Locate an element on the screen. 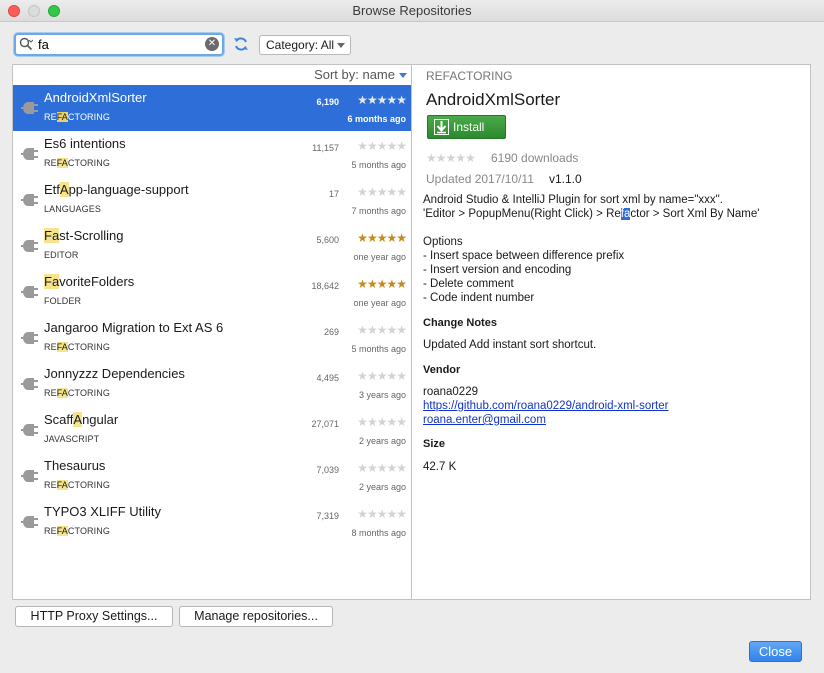  window-close-icon is located at coordinates (14, 11).